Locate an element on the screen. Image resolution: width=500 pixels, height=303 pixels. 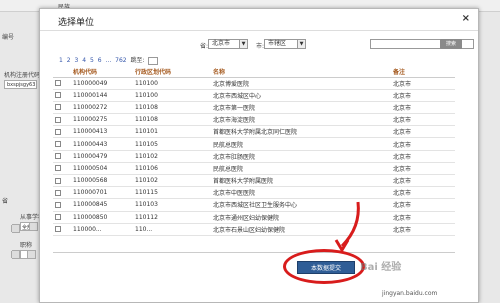
background-small-select is located at coordinates (15, 228).